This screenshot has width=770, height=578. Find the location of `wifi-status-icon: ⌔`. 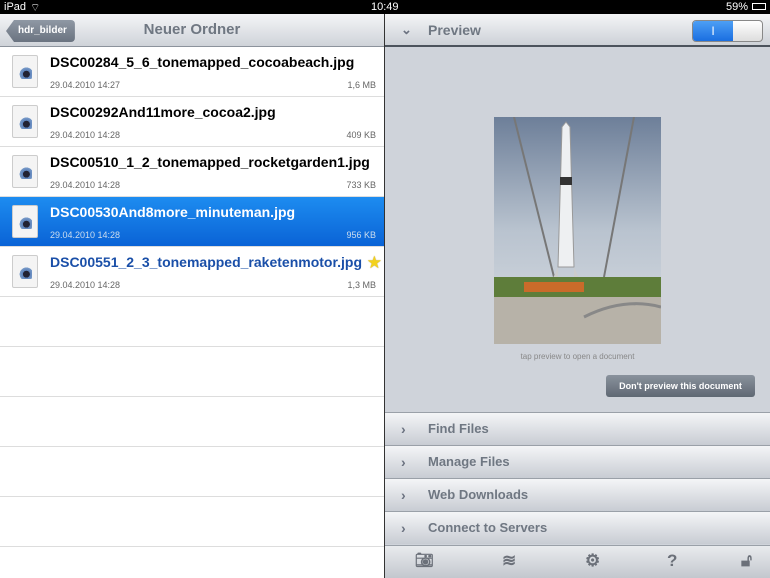

wifi-status-icon: ⌔ is located at coordinates (35, 8).